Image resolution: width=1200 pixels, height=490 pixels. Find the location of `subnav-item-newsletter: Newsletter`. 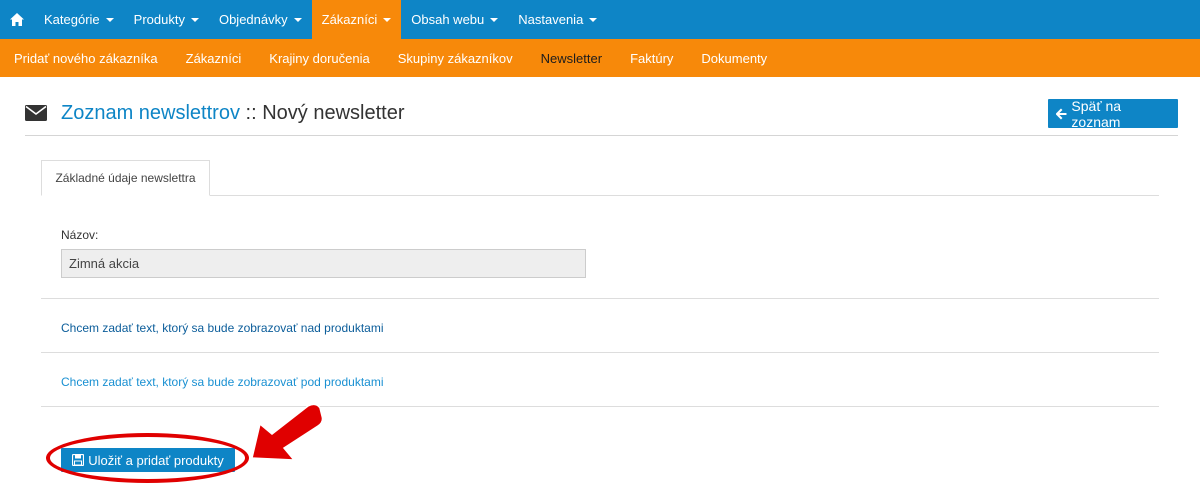

subnav-item-newsletter: Newsletter is located at coordinates (571, 58).